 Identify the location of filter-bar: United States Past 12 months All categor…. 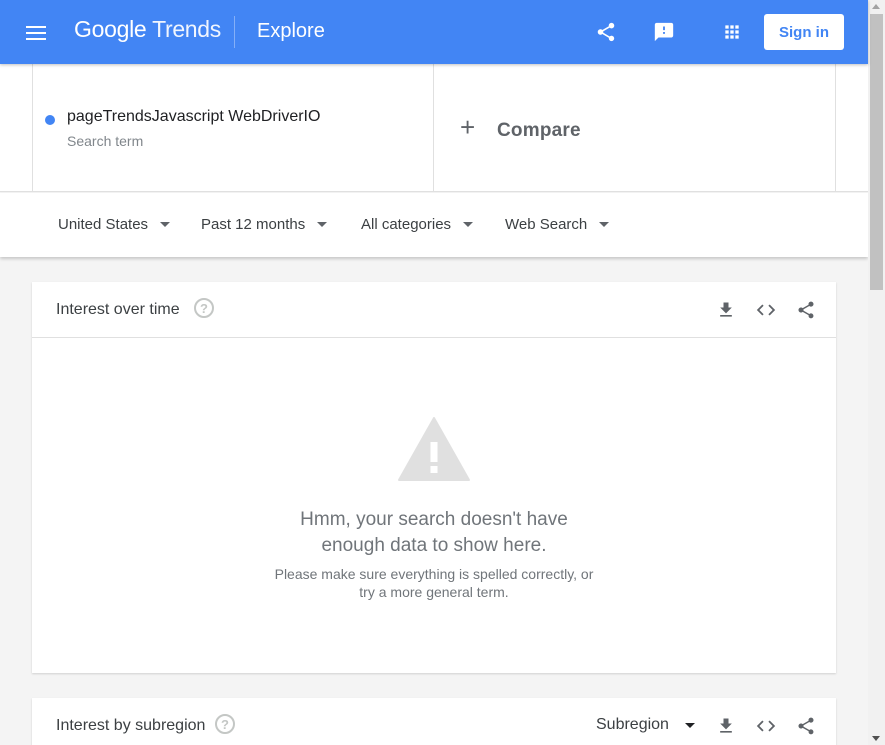
(434, 225).